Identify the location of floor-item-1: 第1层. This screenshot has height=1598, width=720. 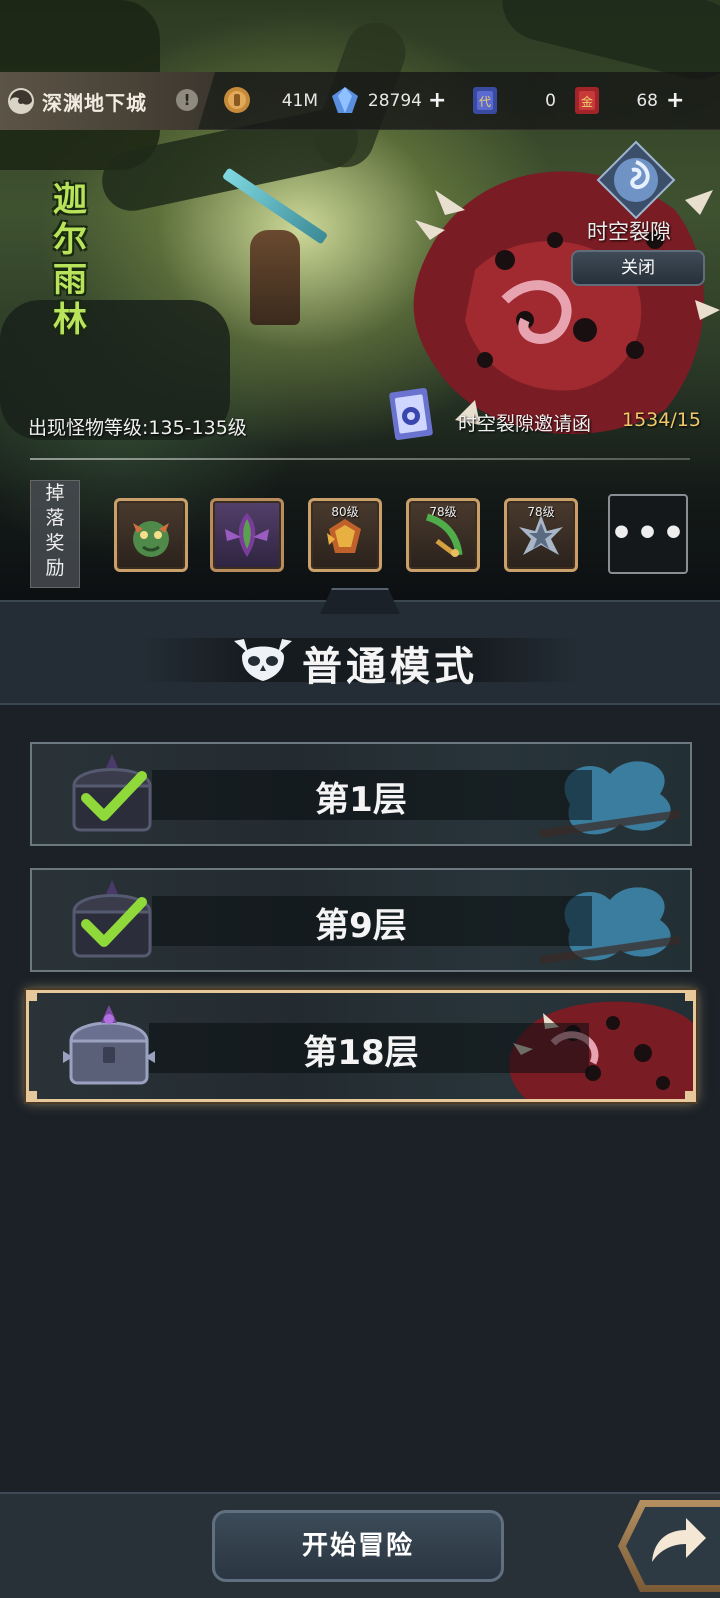
(361, 794).